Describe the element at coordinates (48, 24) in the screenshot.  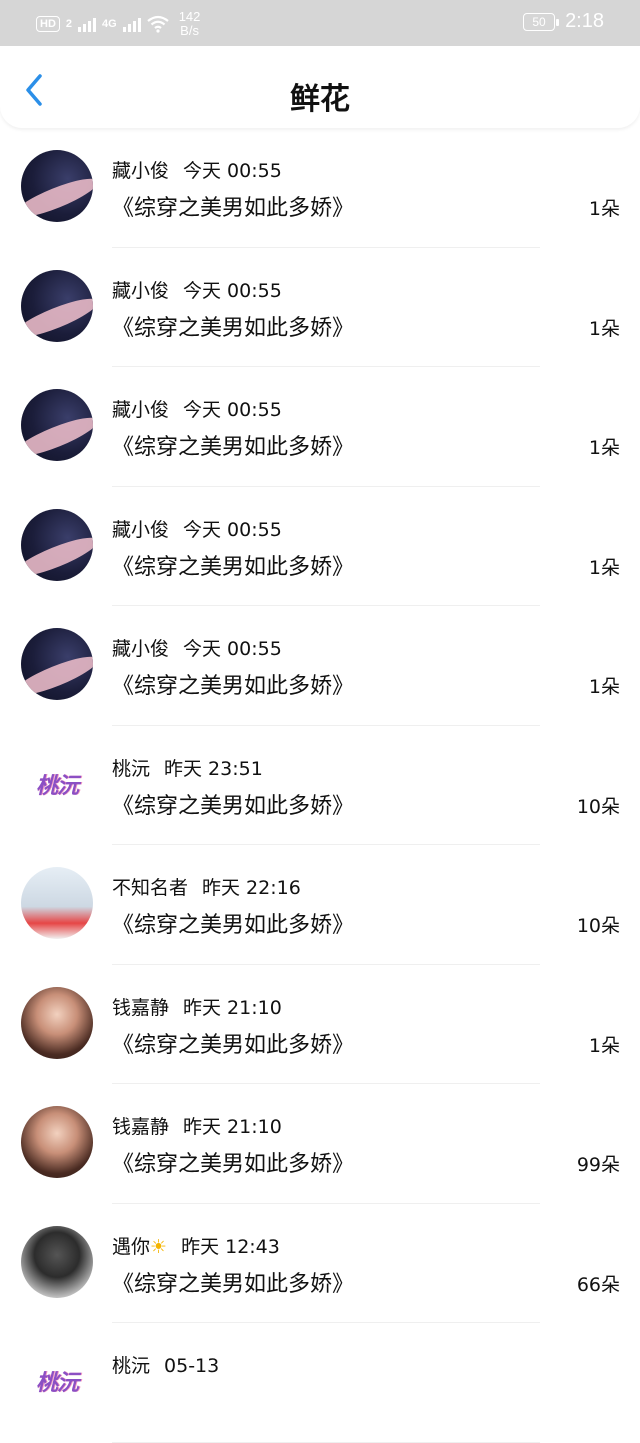
I see `hd-badge: HD` at that location.